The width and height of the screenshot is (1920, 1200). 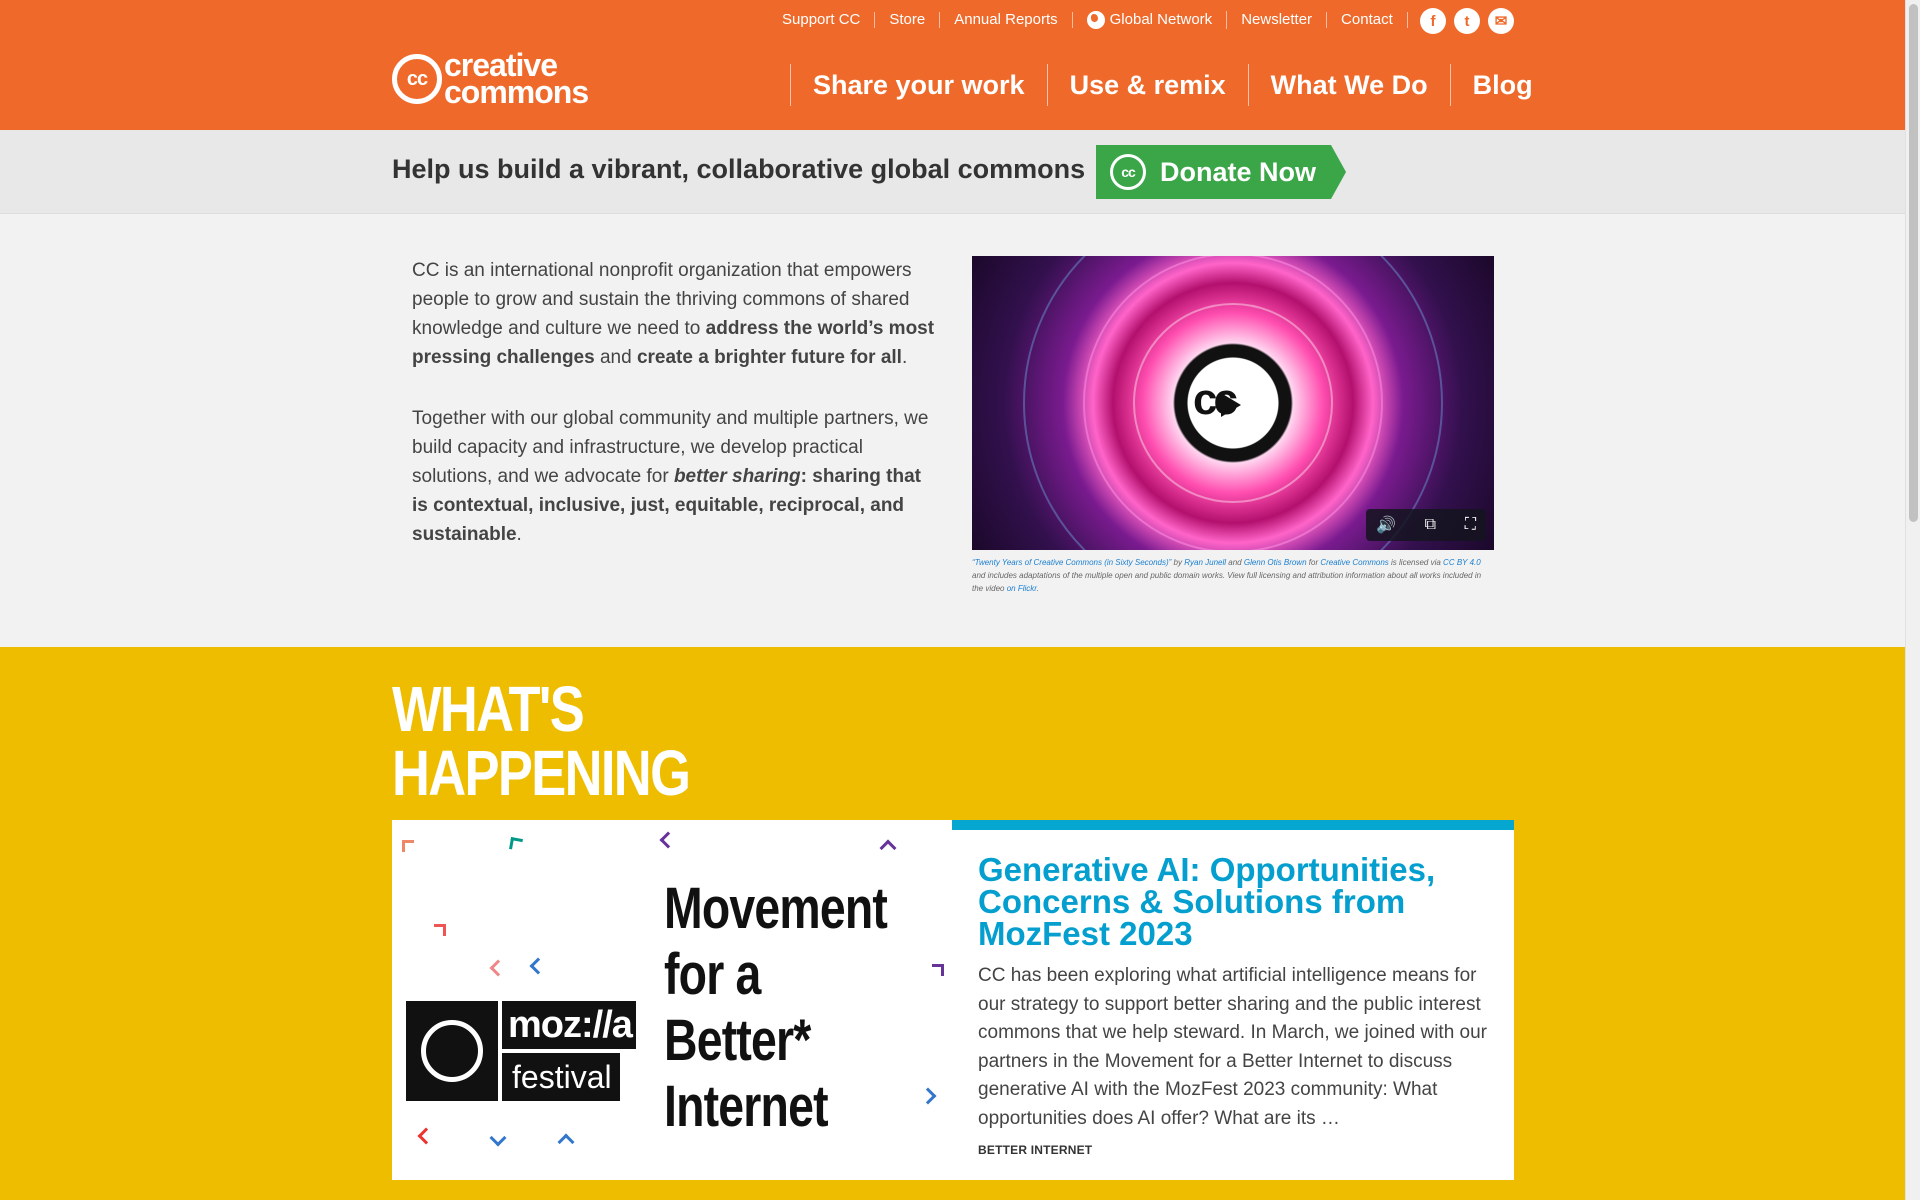 I want to click on movement-line: Internet, so click(x=746, y=1106).